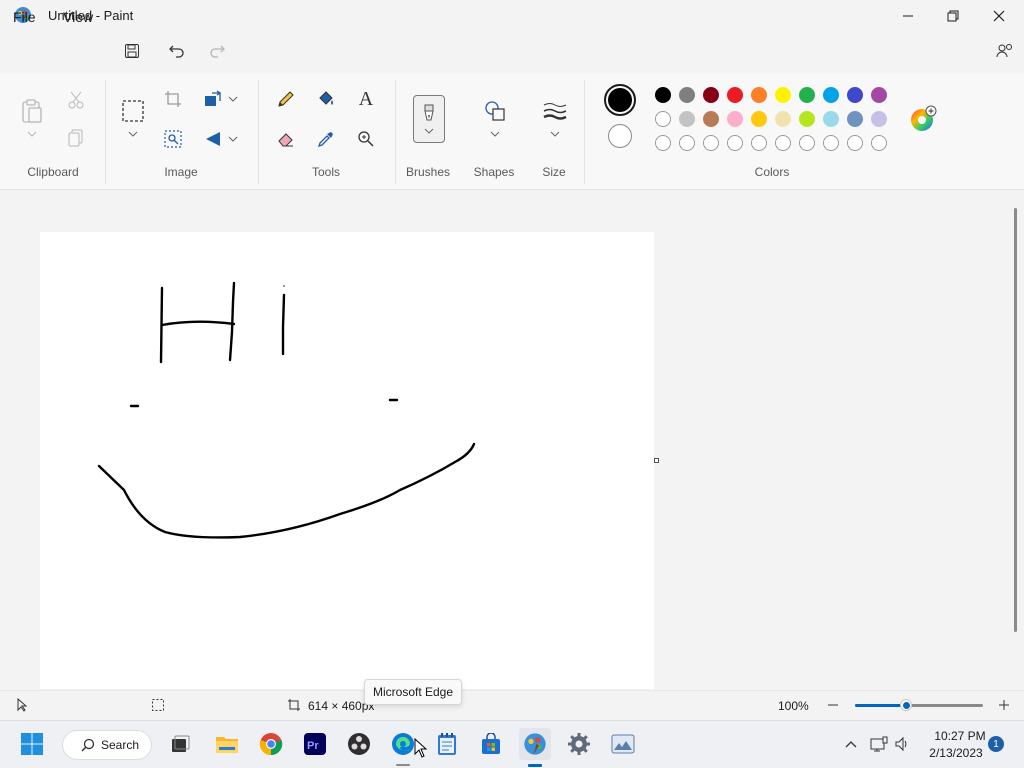 Image resolution: width=1024 pixels, height=768 pixels. I want to click on copy-button, so click(76, 138).